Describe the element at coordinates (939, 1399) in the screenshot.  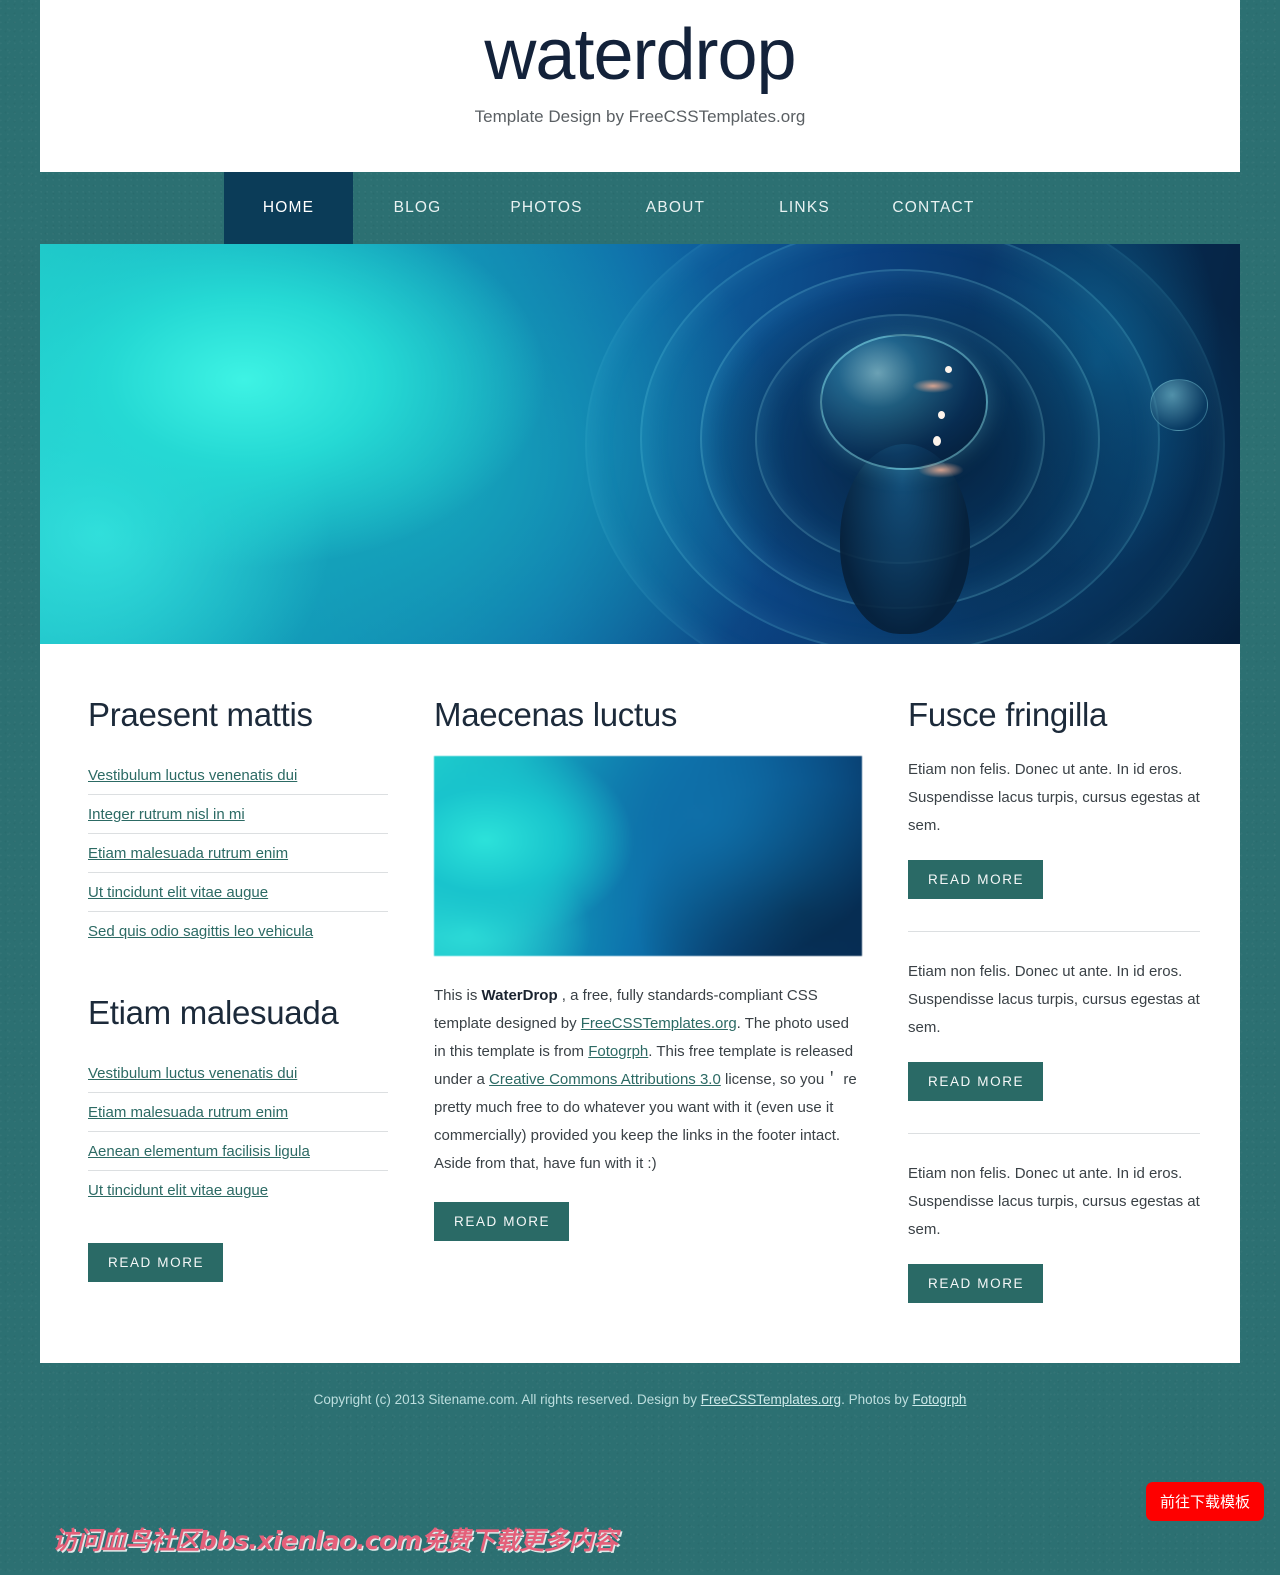
I see `footer-link-fotogrph: Fotogrph` at that location.